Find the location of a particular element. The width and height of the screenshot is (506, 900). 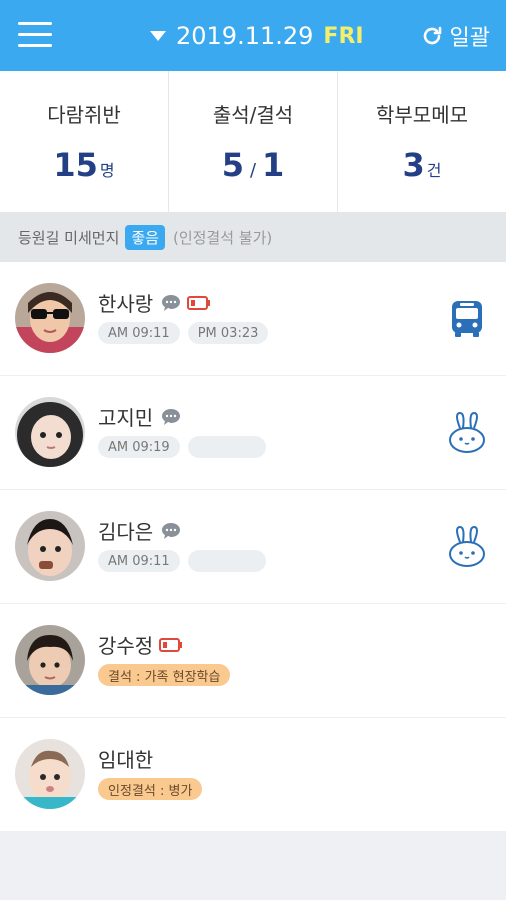

stat-attendance-value: 5/1 is located at coordinates (253, 165).